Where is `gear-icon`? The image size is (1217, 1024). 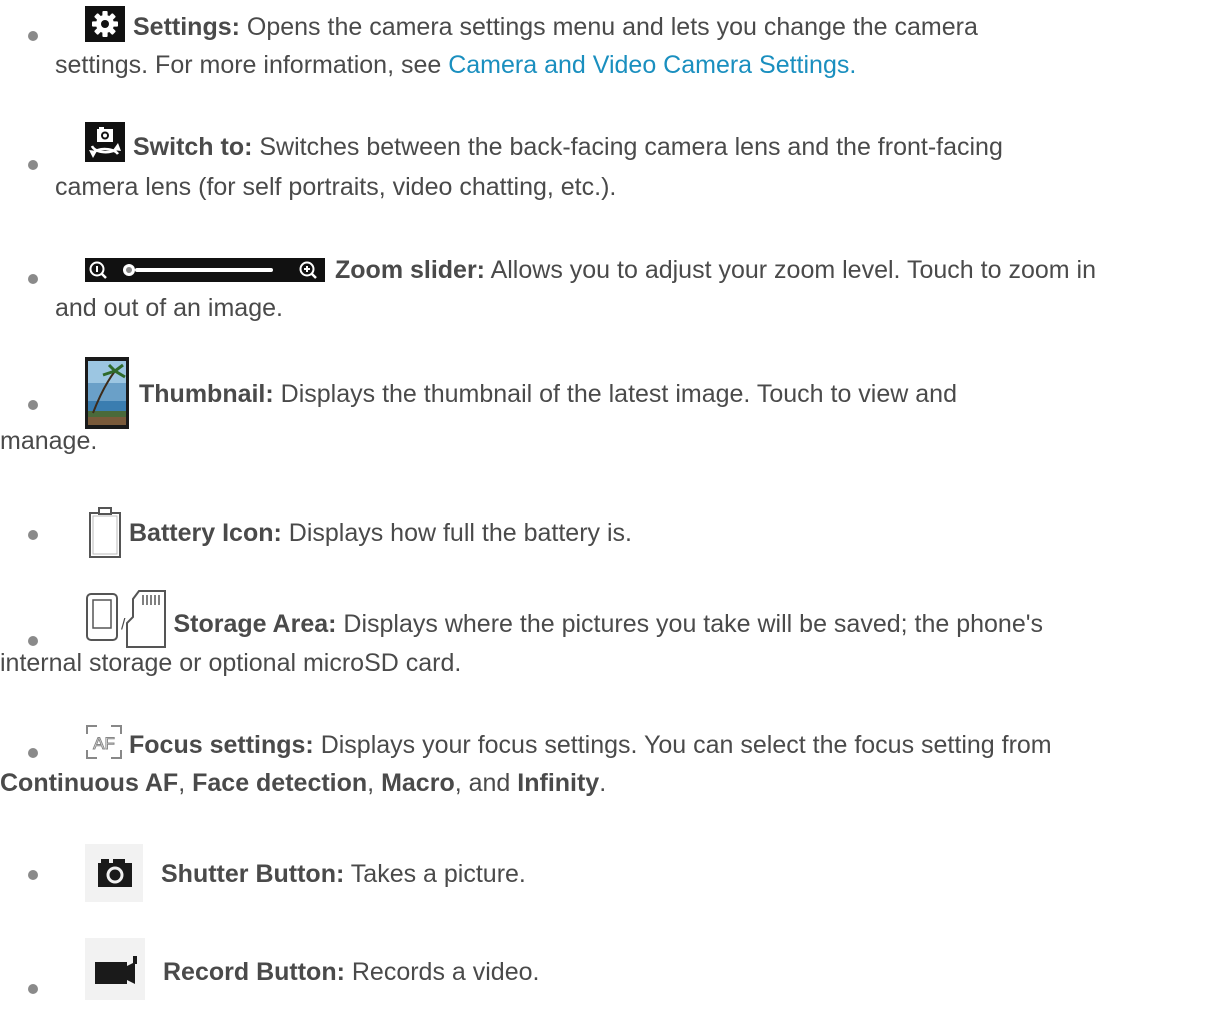 gear-icon is located at coordinates (105, 24).